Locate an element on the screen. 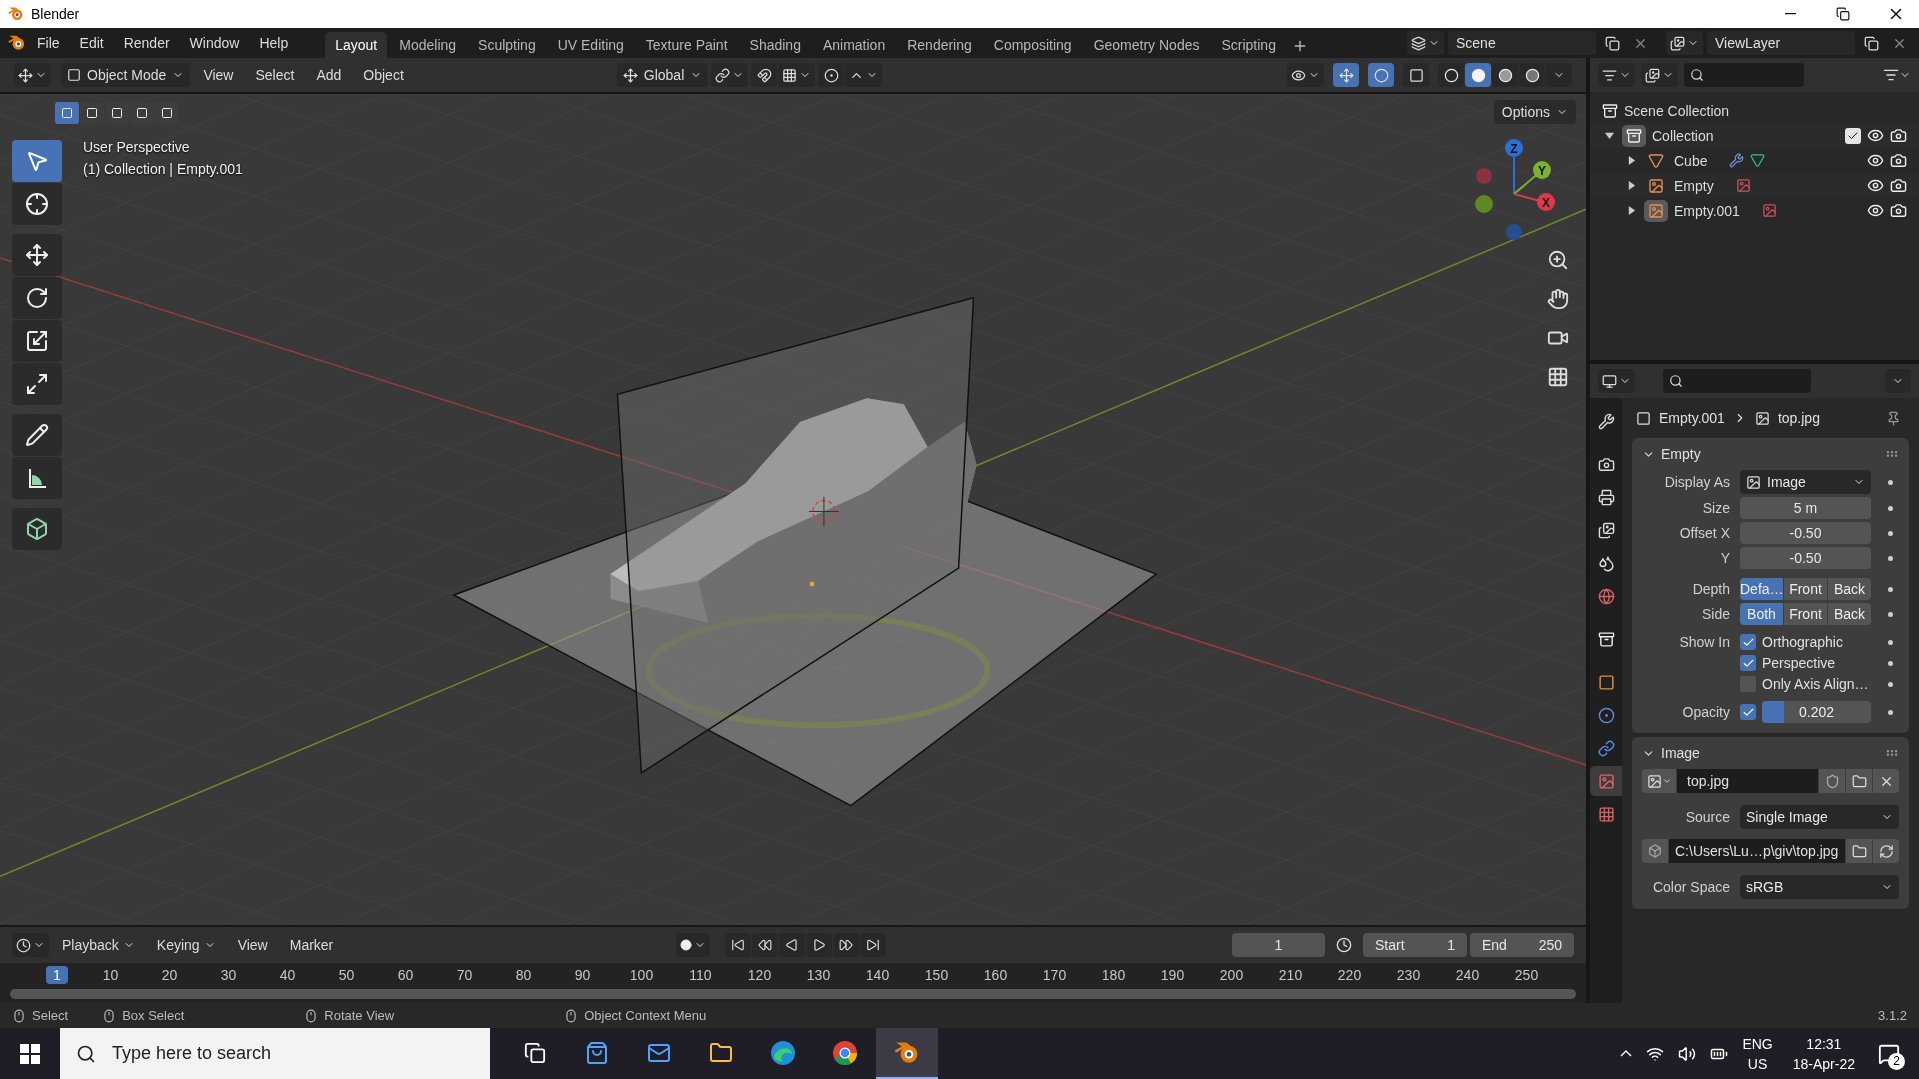 The image size is (1919, 1079). language-text: ENG is located at coordinates (1757, 1044).